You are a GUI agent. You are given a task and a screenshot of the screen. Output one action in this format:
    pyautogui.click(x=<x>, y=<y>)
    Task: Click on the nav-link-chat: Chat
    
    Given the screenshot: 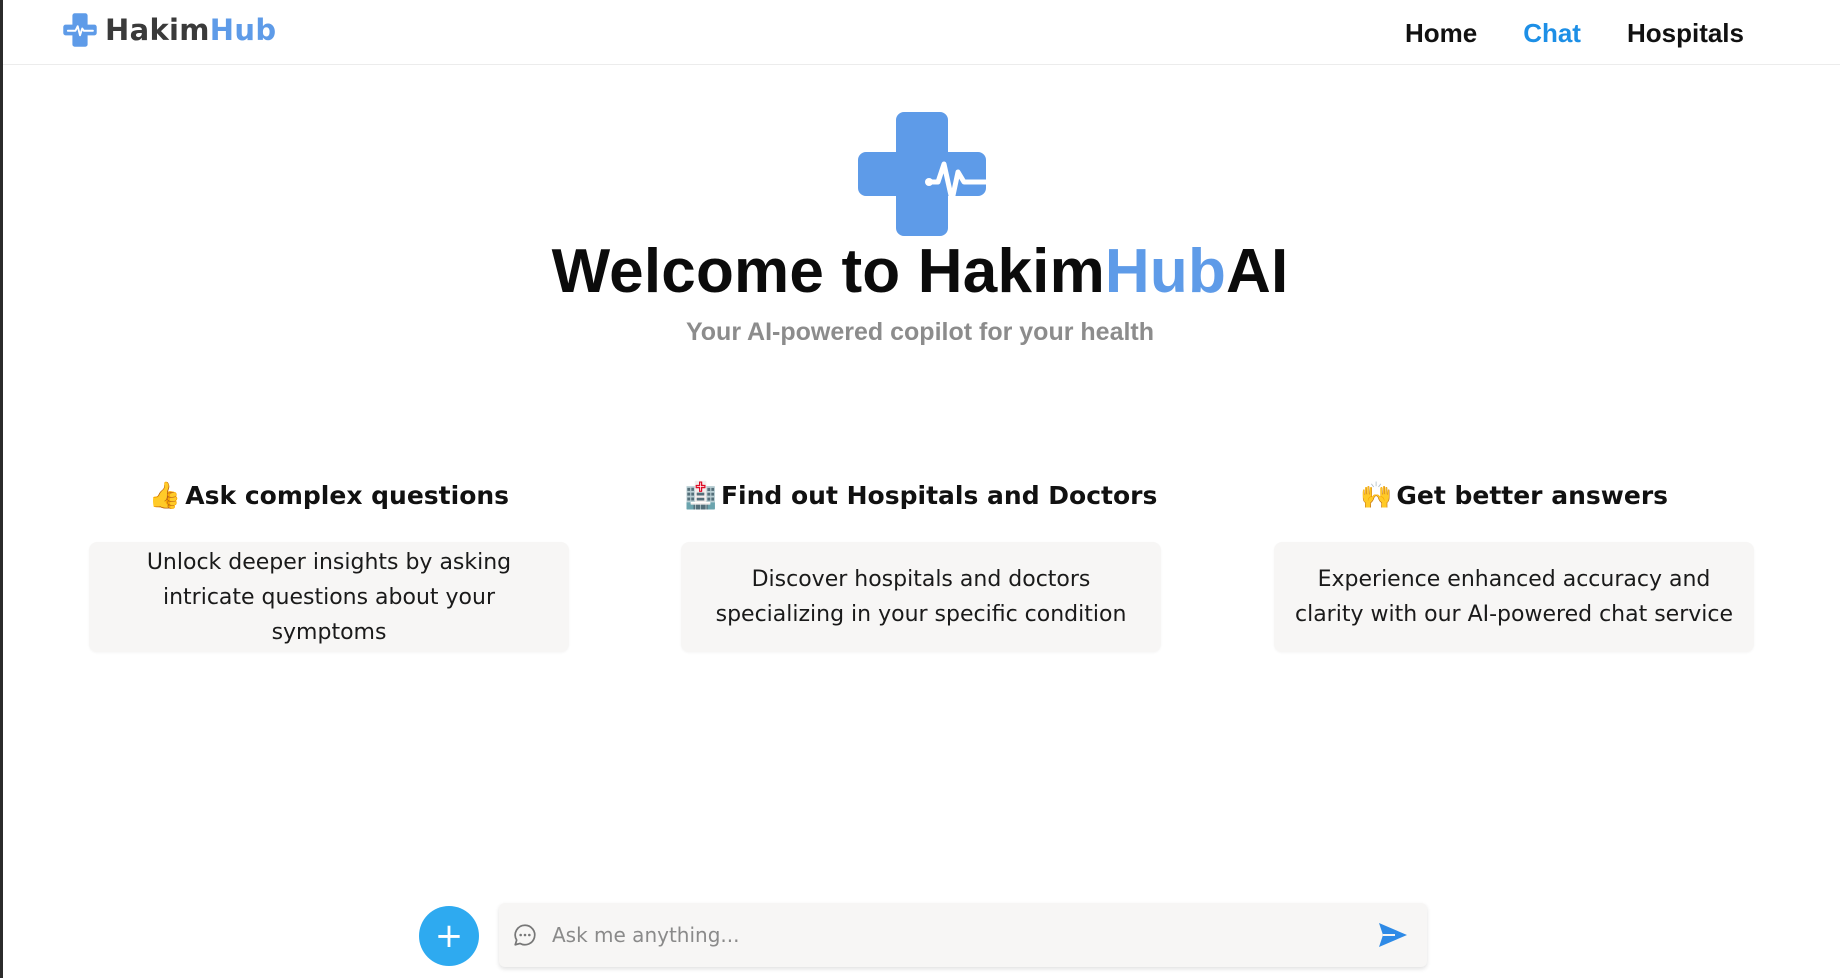 What is the action you would take?
    pyautogui.click(x=1552, y=33)
    